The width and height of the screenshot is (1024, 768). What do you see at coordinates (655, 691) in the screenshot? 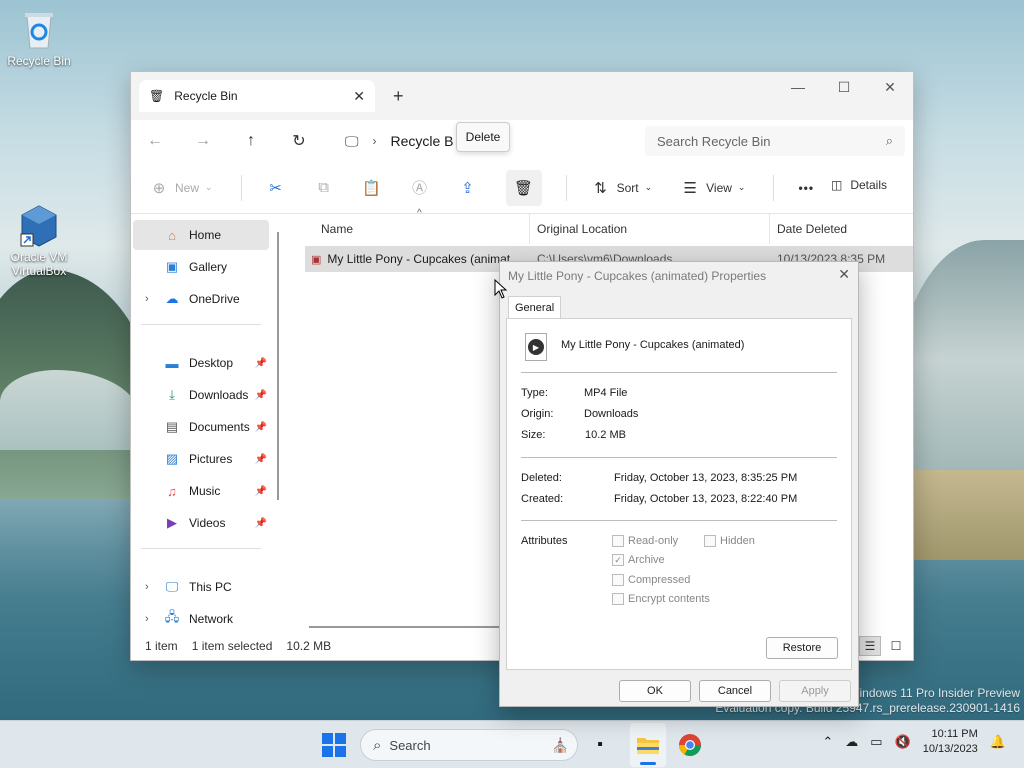
I see `ok-button: OK` at bounding box center [655, 691].